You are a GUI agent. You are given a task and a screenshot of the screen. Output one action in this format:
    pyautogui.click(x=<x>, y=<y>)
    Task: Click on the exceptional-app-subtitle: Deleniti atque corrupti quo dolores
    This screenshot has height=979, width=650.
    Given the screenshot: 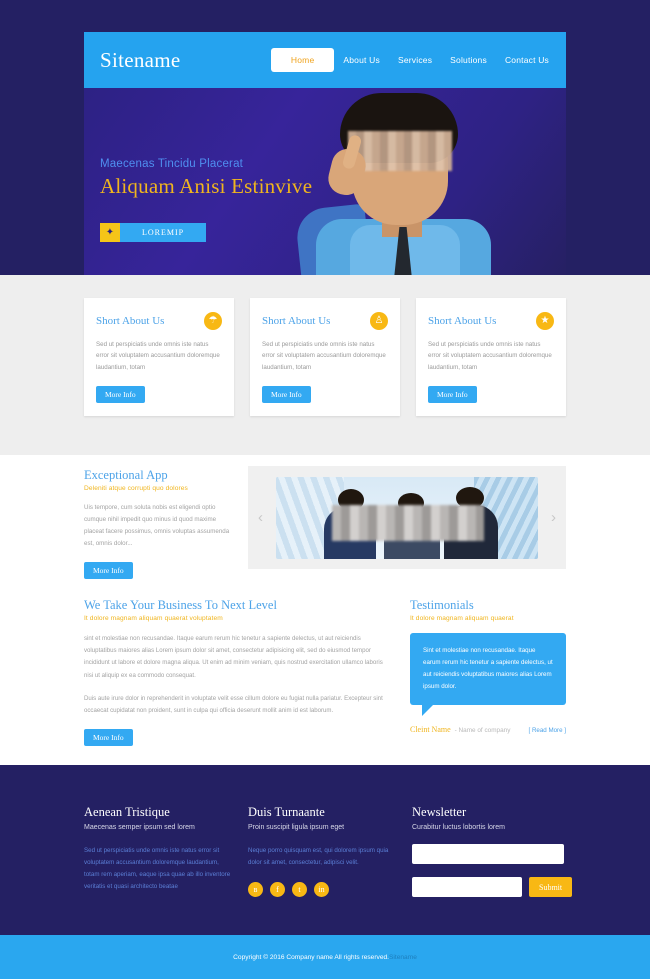 What is the action you would take?
    pyautogui.click(x=136, y=488)
    